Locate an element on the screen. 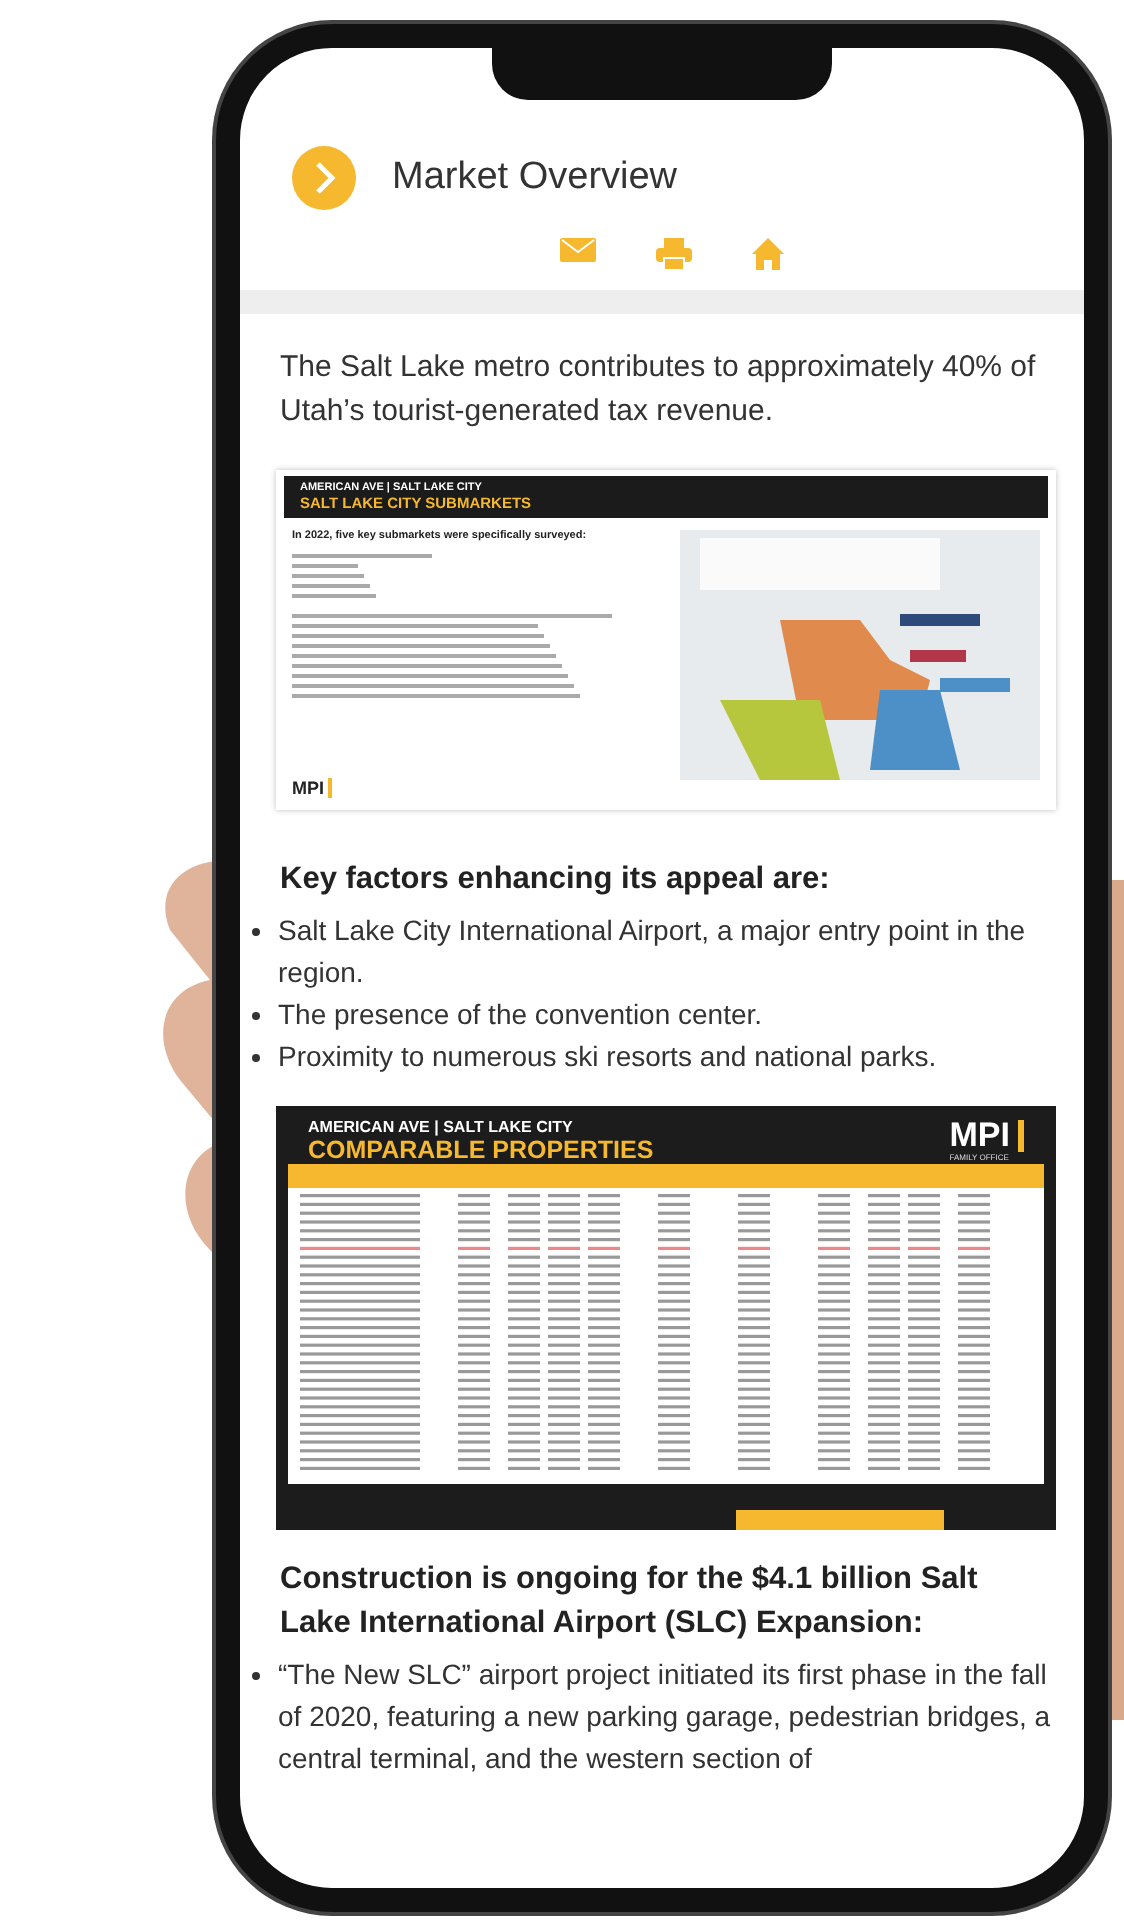 This screenshot has height=1922, width=1124. bullet-text: Proximity to numerous ski resorts and national parks. is located at coordinates (607, 1057).